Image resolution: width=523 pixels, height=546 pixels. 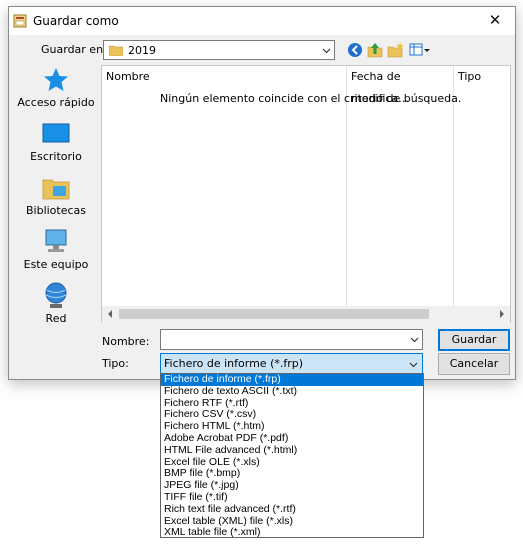 I want to click on filetype-option: HTML File advanced (*.html), so click(x=292, y=450).